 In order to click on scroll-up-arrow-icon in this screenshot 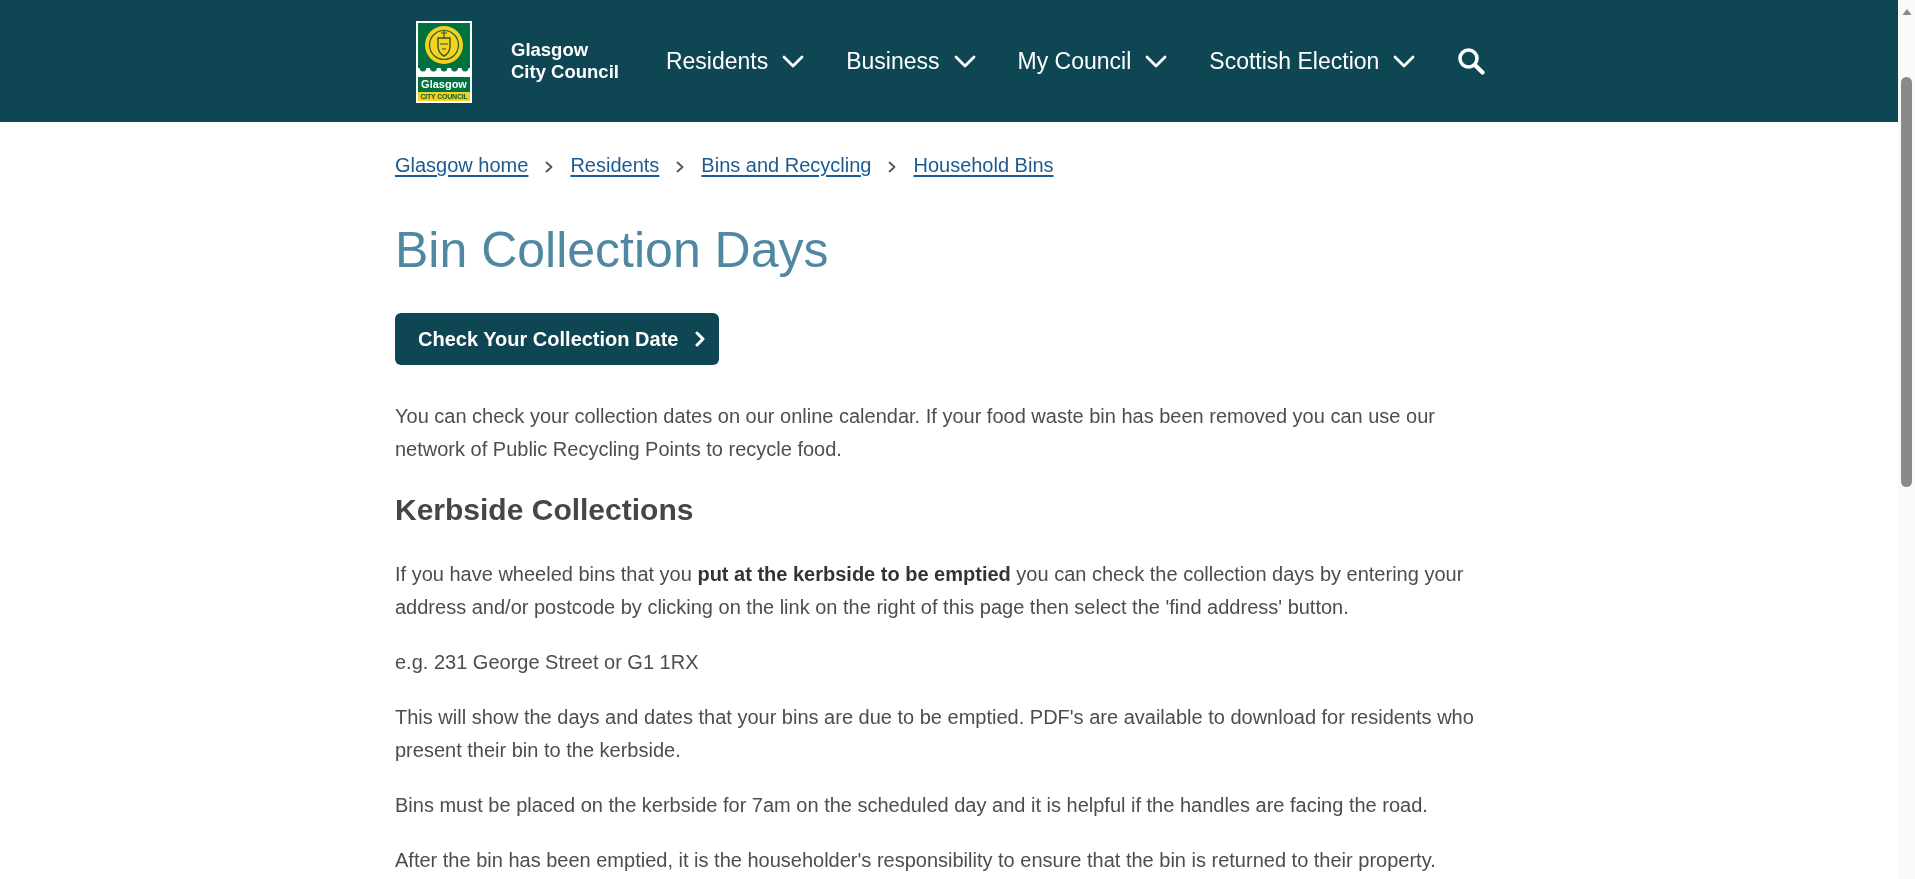, I will do `click(1906, 12)`.